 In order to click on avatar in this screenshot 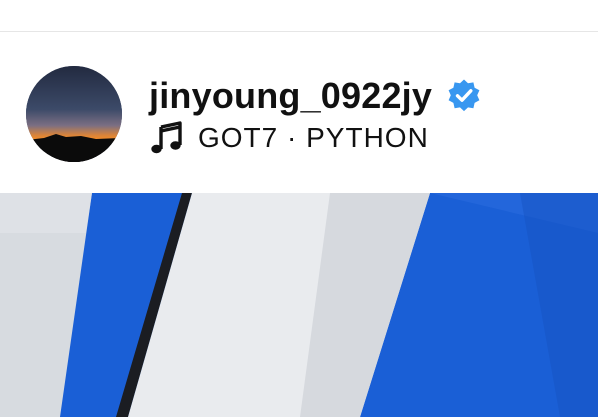, I will do `click(74, 114)`.